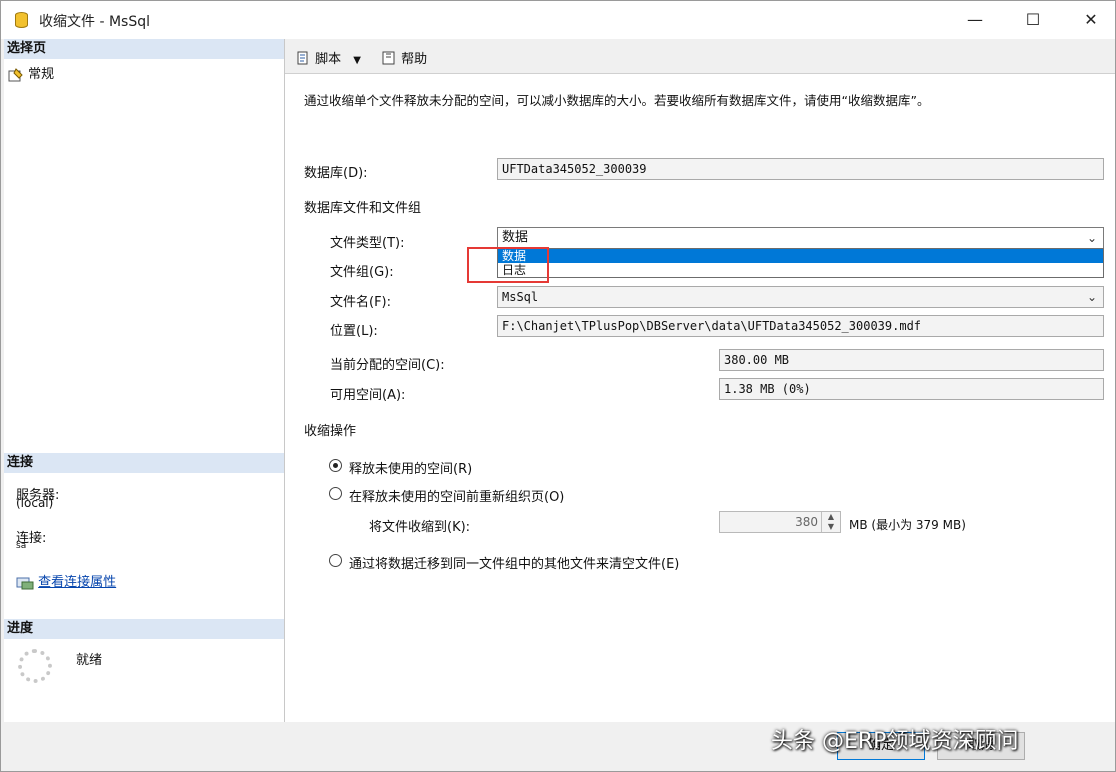  Describe the element at coordinates (514, 562) in the screenshot. I see `empty-file-label: 通过将数据迁移到同一文件组中的其他文件来清空文件(E)` at that location.